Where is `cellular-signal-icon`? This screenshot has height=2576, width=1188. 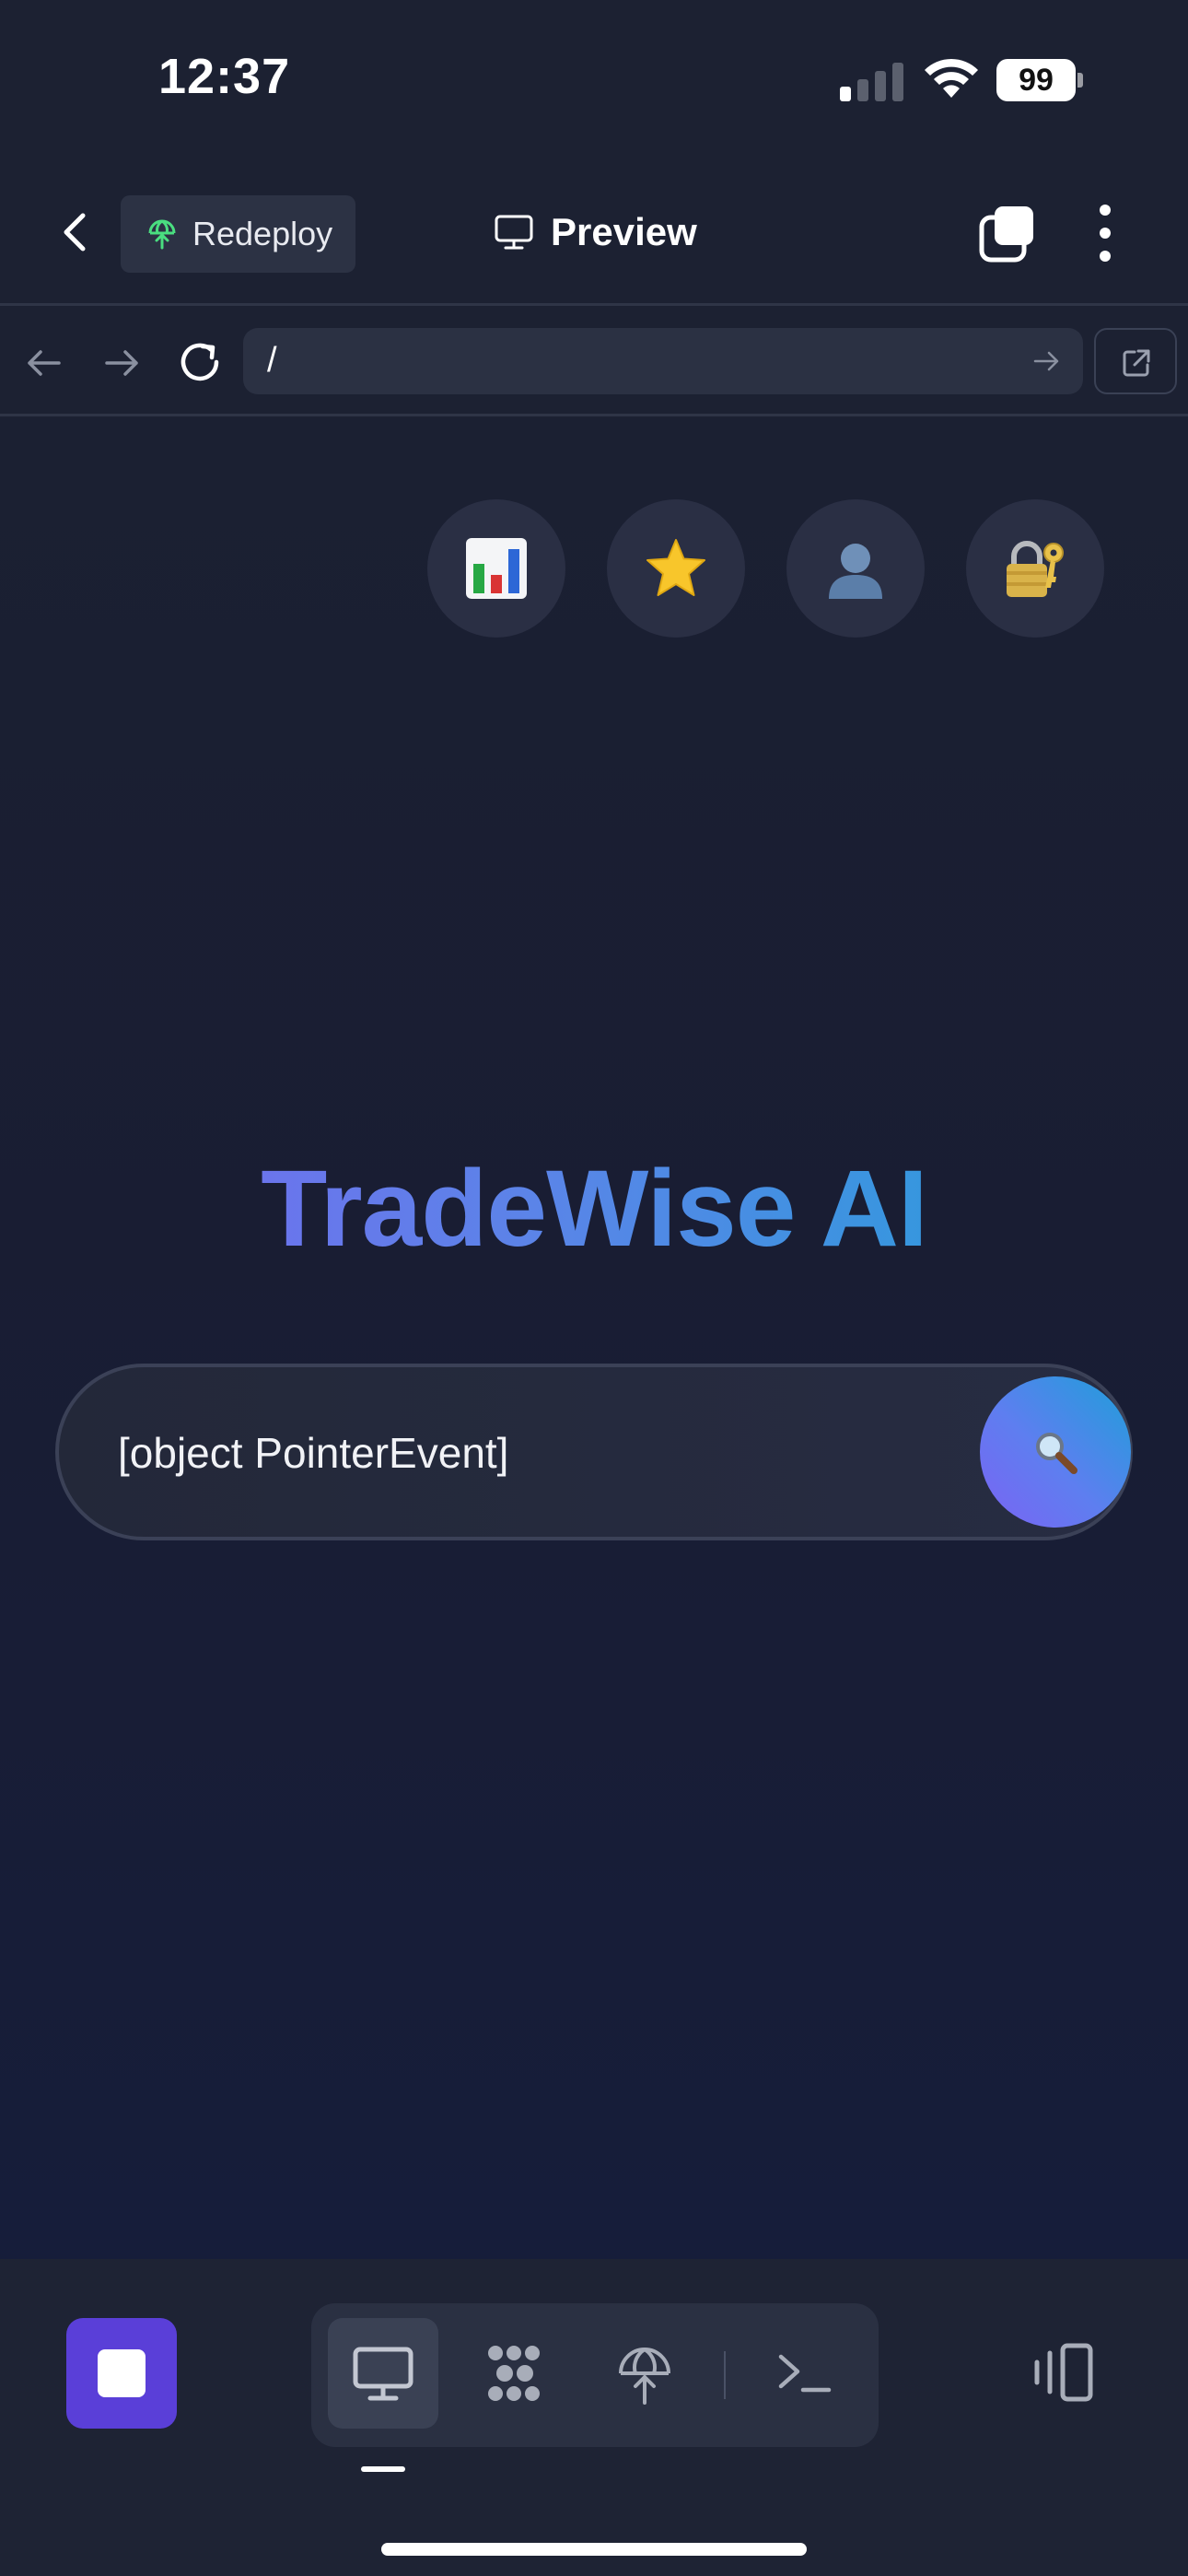
cellular-signal-icon is located at coordinates (872, 81).